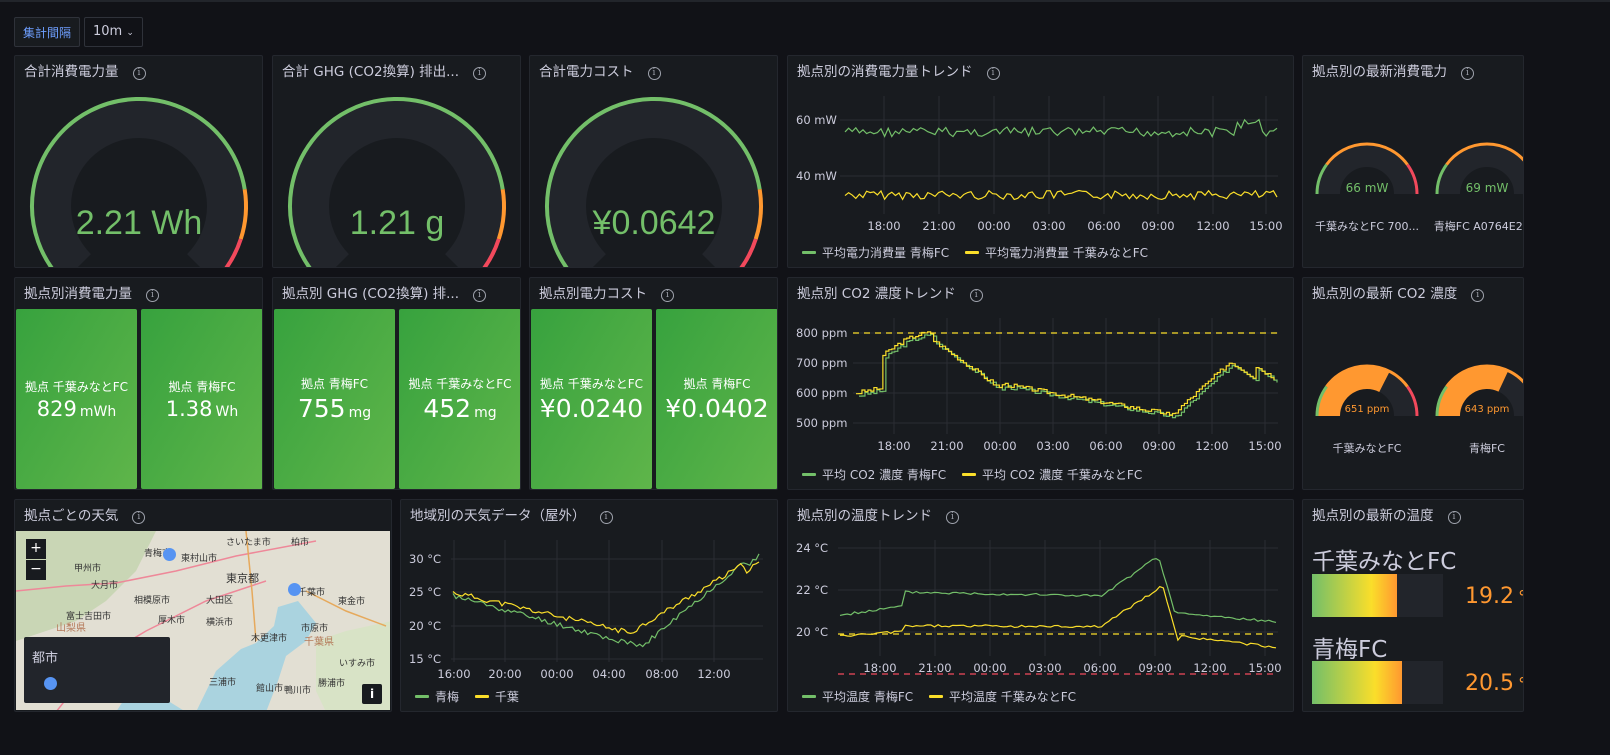 The width and height of the screenshot is (1610, 755). Describe the element at coordinates (269, 639) in the screenshot. I see `map-place-label: 木更津市` at that location.